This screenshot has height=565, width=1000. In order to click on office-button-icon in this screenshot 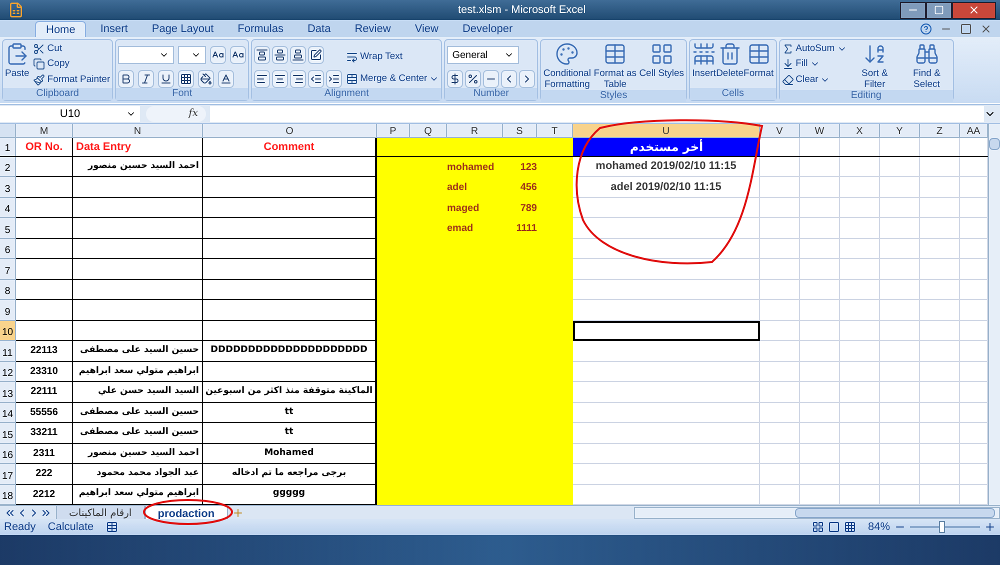, I will do `click(16, 10)`.